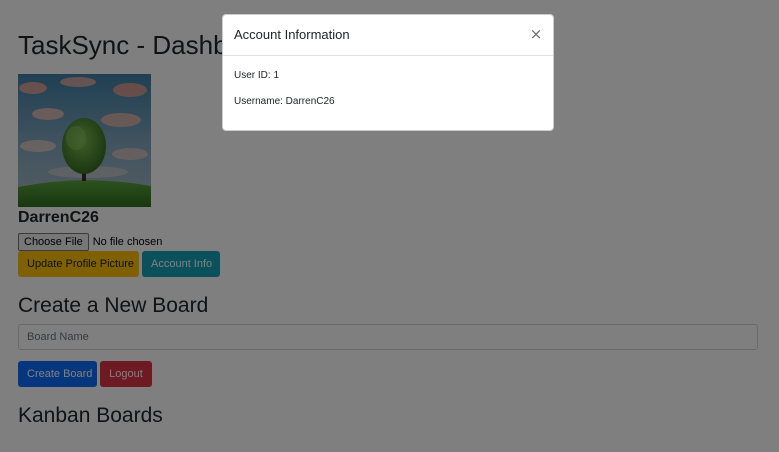 The width and height of the screenshot is (779, 452). What do you see at coordinates (388, 35) in the screenshot?
I see `modal-header: Account Information ×` at bounding box center [388, 35].